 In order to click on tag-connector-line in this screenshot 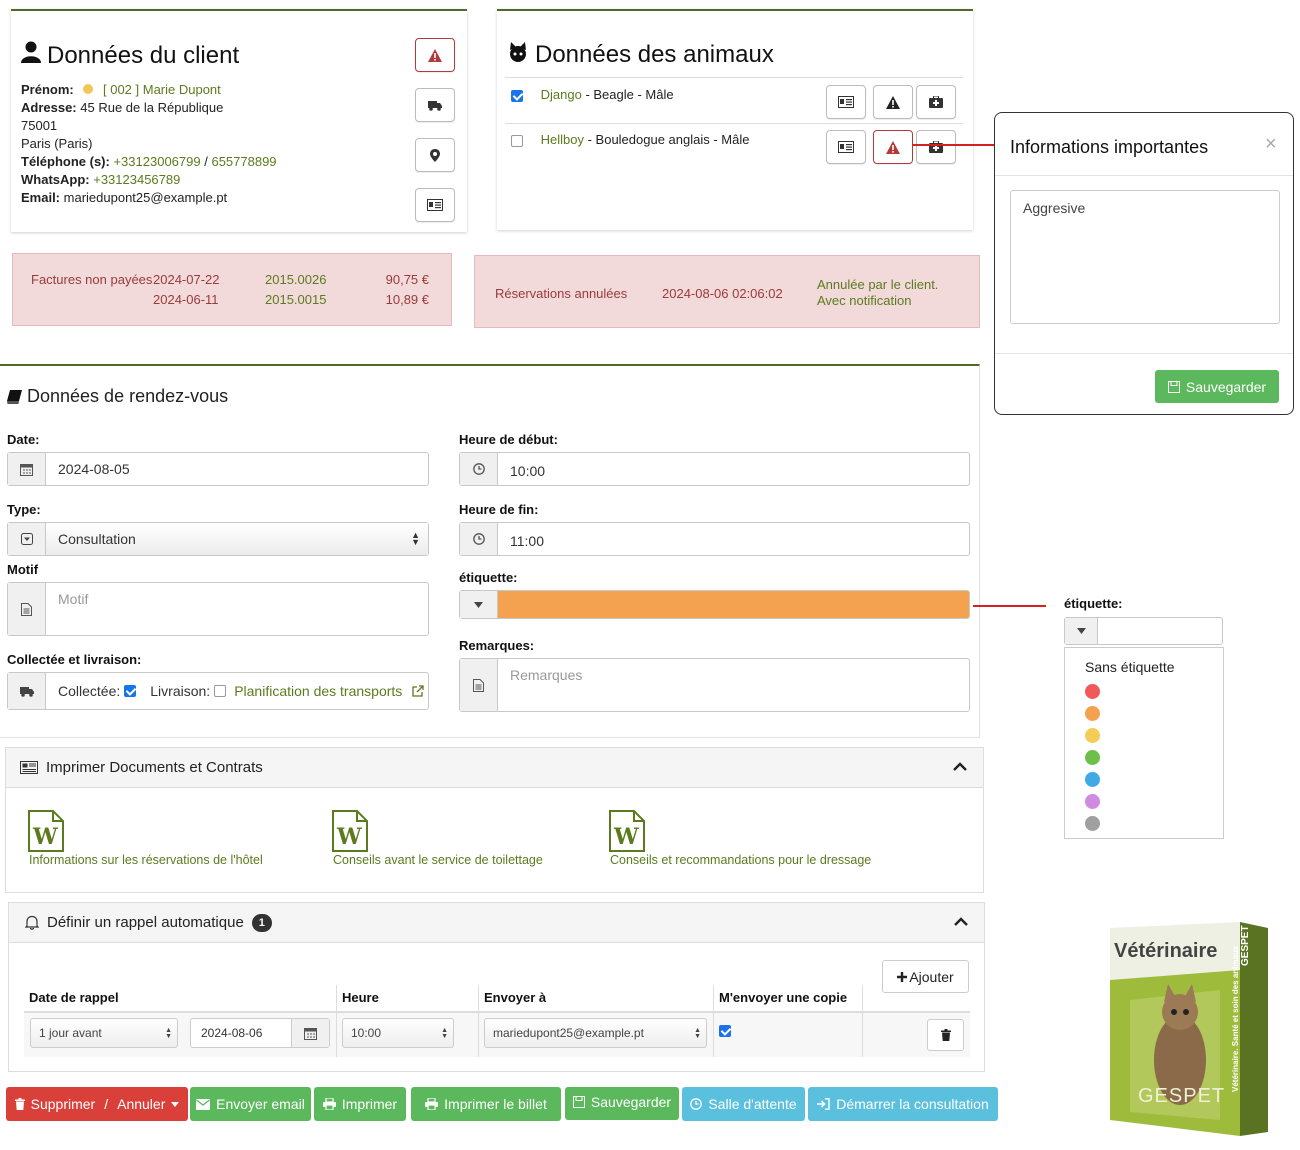, I will do `click(1009, 606)`.